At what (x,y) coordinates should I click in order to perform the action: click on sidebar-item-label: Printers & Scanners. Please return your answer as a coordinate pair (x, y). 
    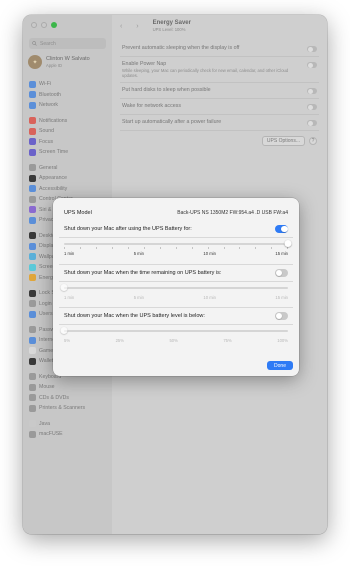
    Looking at the image, I should click on (62, 408).